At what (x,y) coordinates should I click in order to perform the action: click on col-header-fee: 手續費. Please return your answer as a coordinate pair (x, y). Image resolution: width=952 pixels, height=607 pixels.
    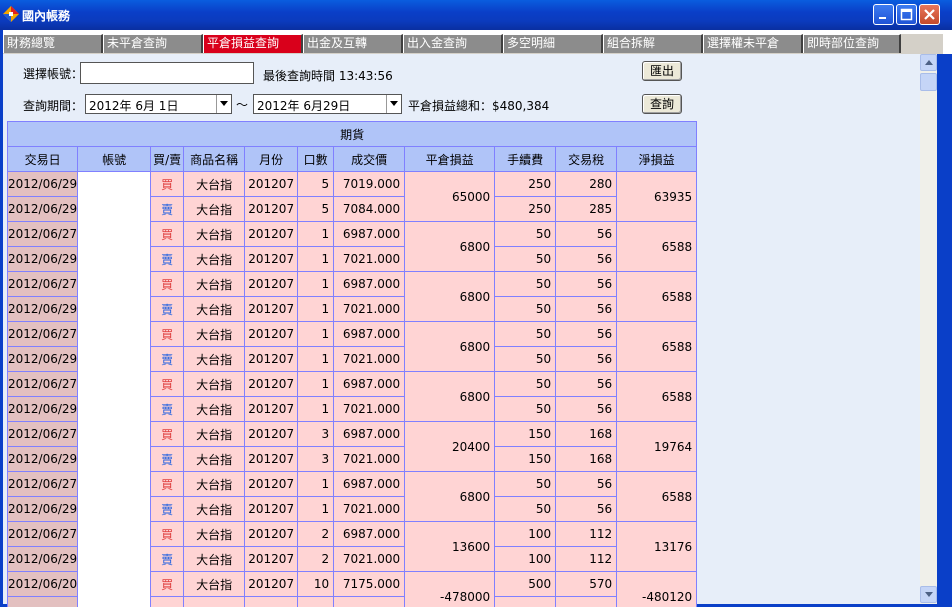
    Looking at the image, I should click on (525, 159).